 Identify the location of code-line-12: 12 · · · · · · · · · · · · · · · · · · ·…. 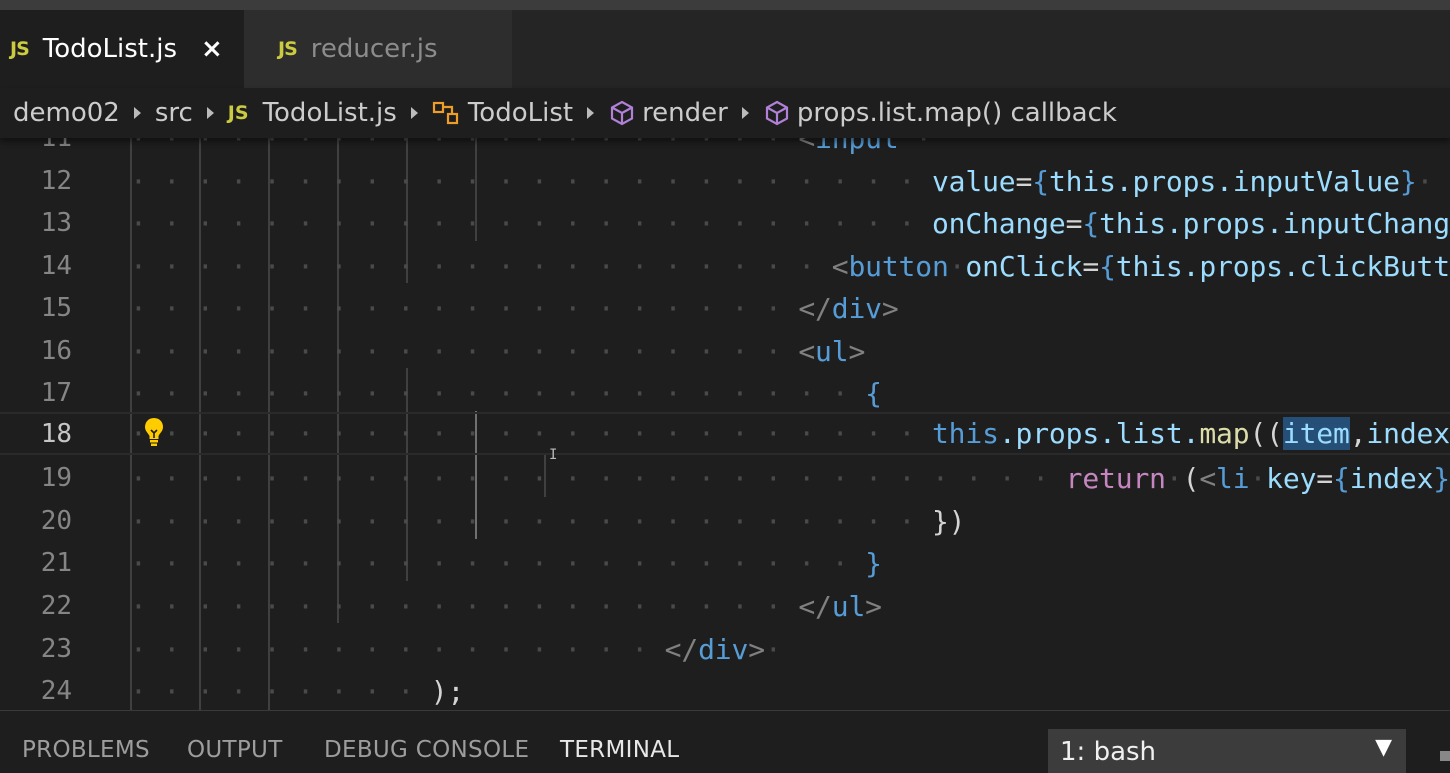
(725, 181).